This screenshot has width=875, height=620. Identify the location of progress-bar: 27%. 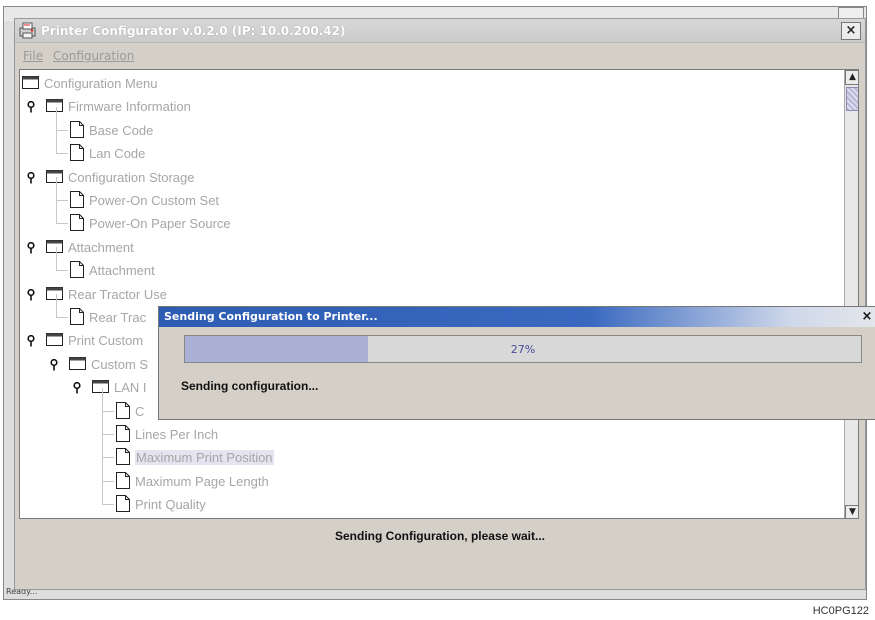
(523, 349).